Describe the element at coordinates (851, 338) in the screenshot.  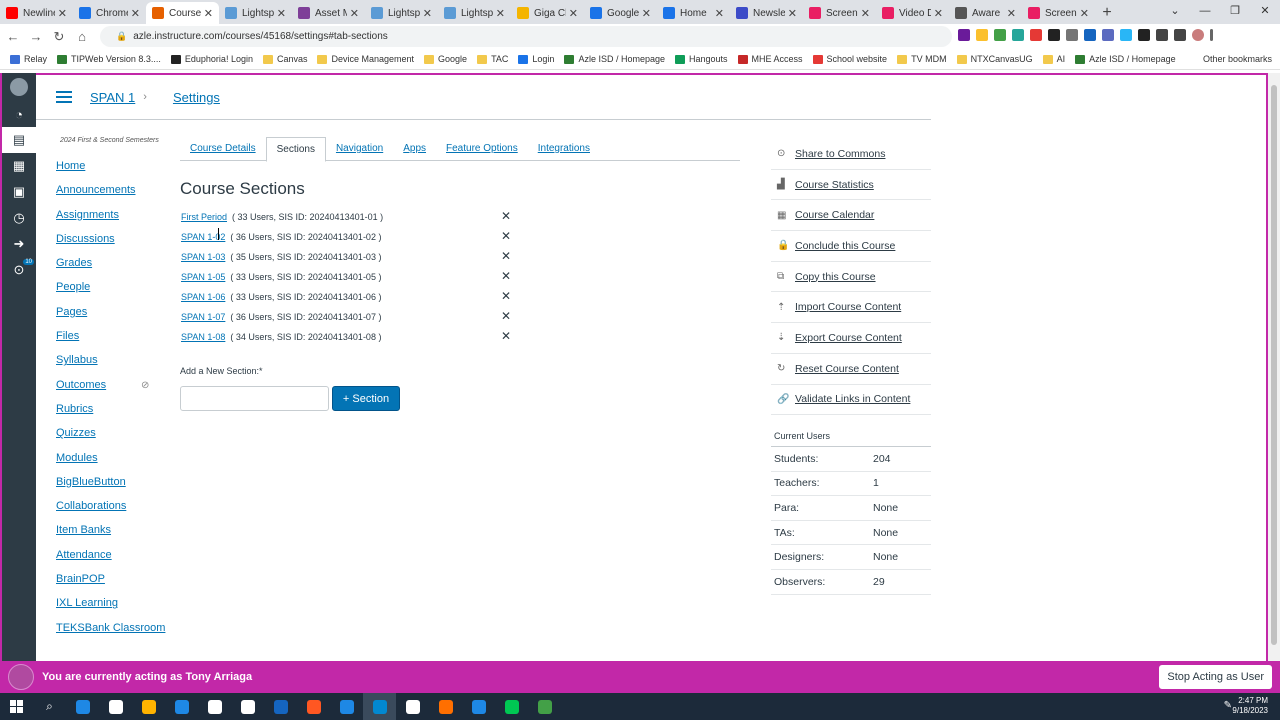
I see `course-action: ⇣ Export Course Content` at that location.